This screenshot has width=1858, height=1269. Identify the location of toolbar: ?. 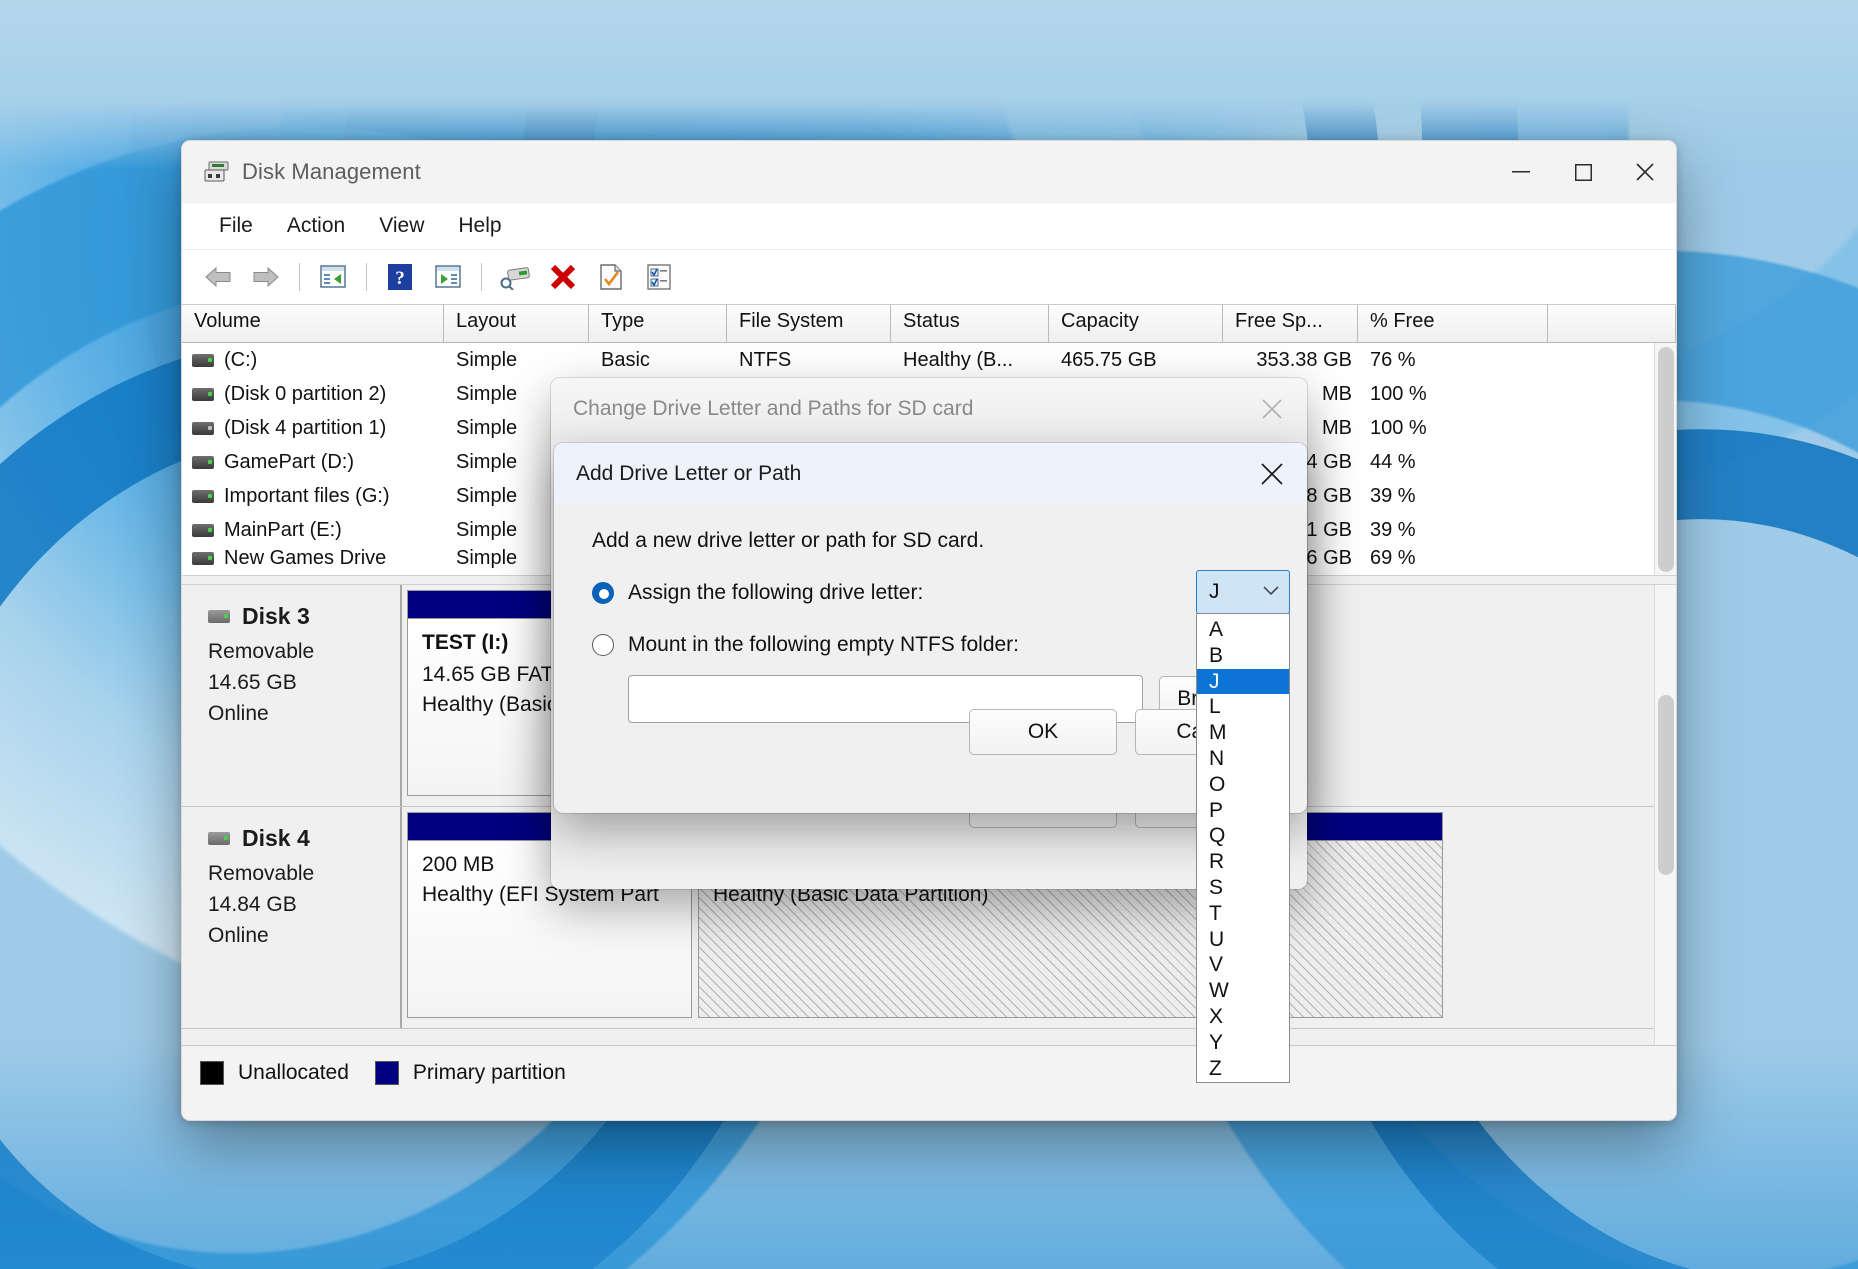
(929, 277).